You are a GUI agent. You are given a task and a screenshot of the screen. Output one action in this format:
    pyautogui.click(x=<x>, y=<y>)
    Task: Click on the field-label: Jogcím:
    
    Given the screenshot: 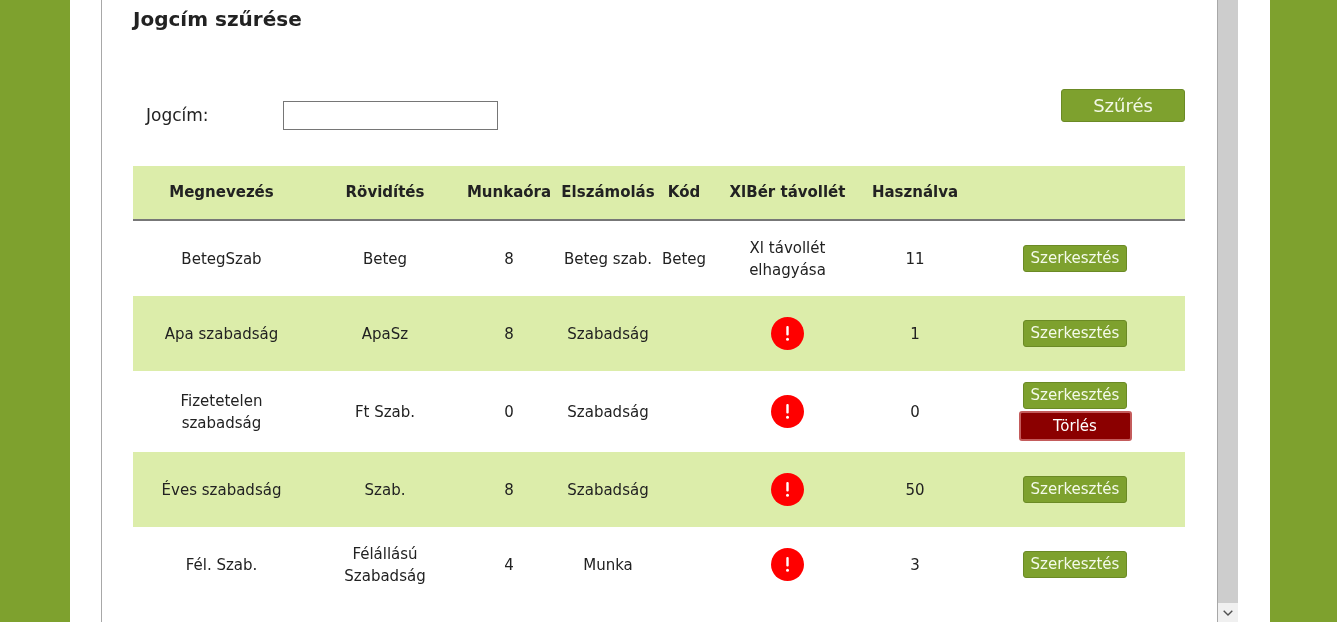 What is the action you would take?
    pyautogui.click(x=178, y=115)
    